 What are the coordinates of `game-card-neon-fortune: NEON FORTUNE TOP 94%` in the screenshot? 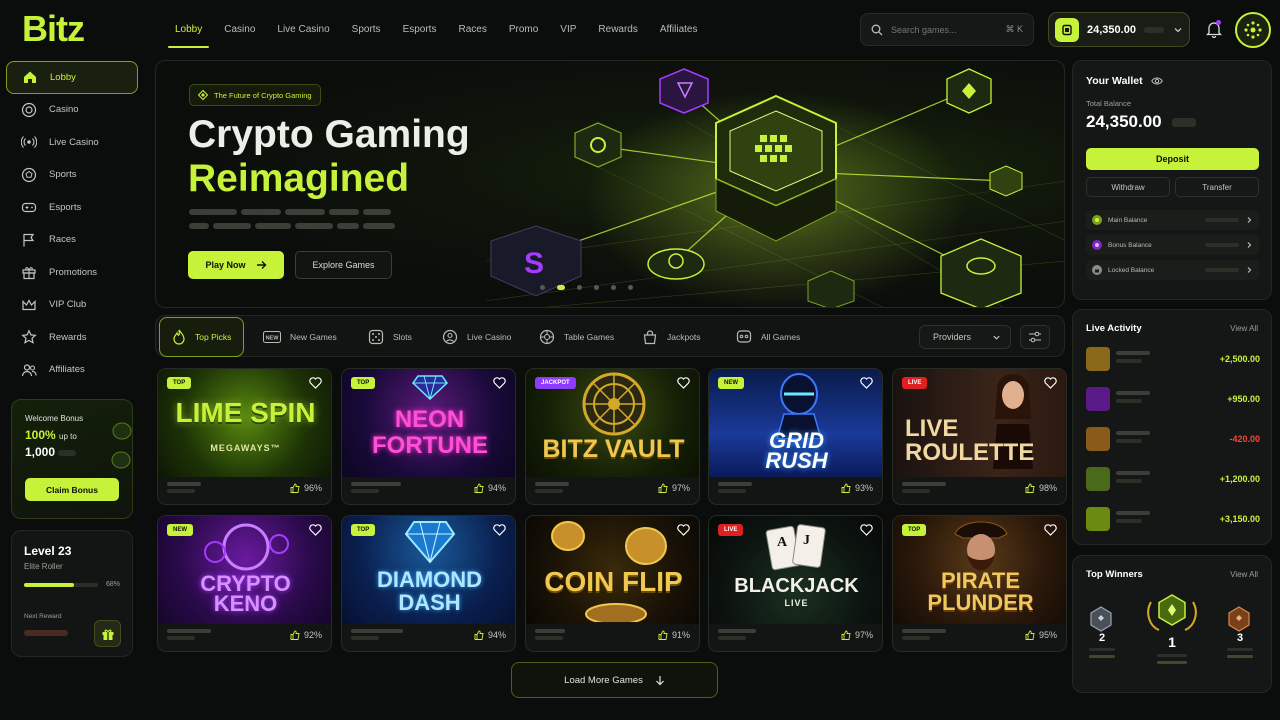 It's located at (428, 436).